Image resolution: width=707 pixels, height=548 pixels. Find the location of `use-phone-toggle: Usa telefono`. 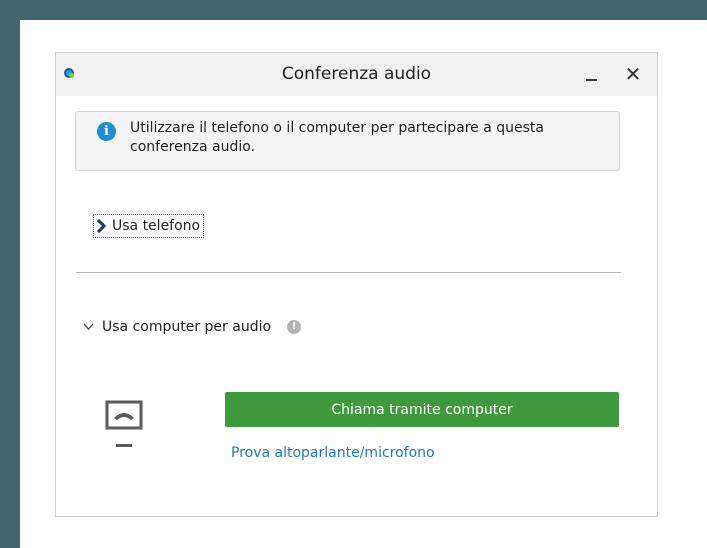

use-phone-toggle: Usa telefono is located at coordinates (149, 226).